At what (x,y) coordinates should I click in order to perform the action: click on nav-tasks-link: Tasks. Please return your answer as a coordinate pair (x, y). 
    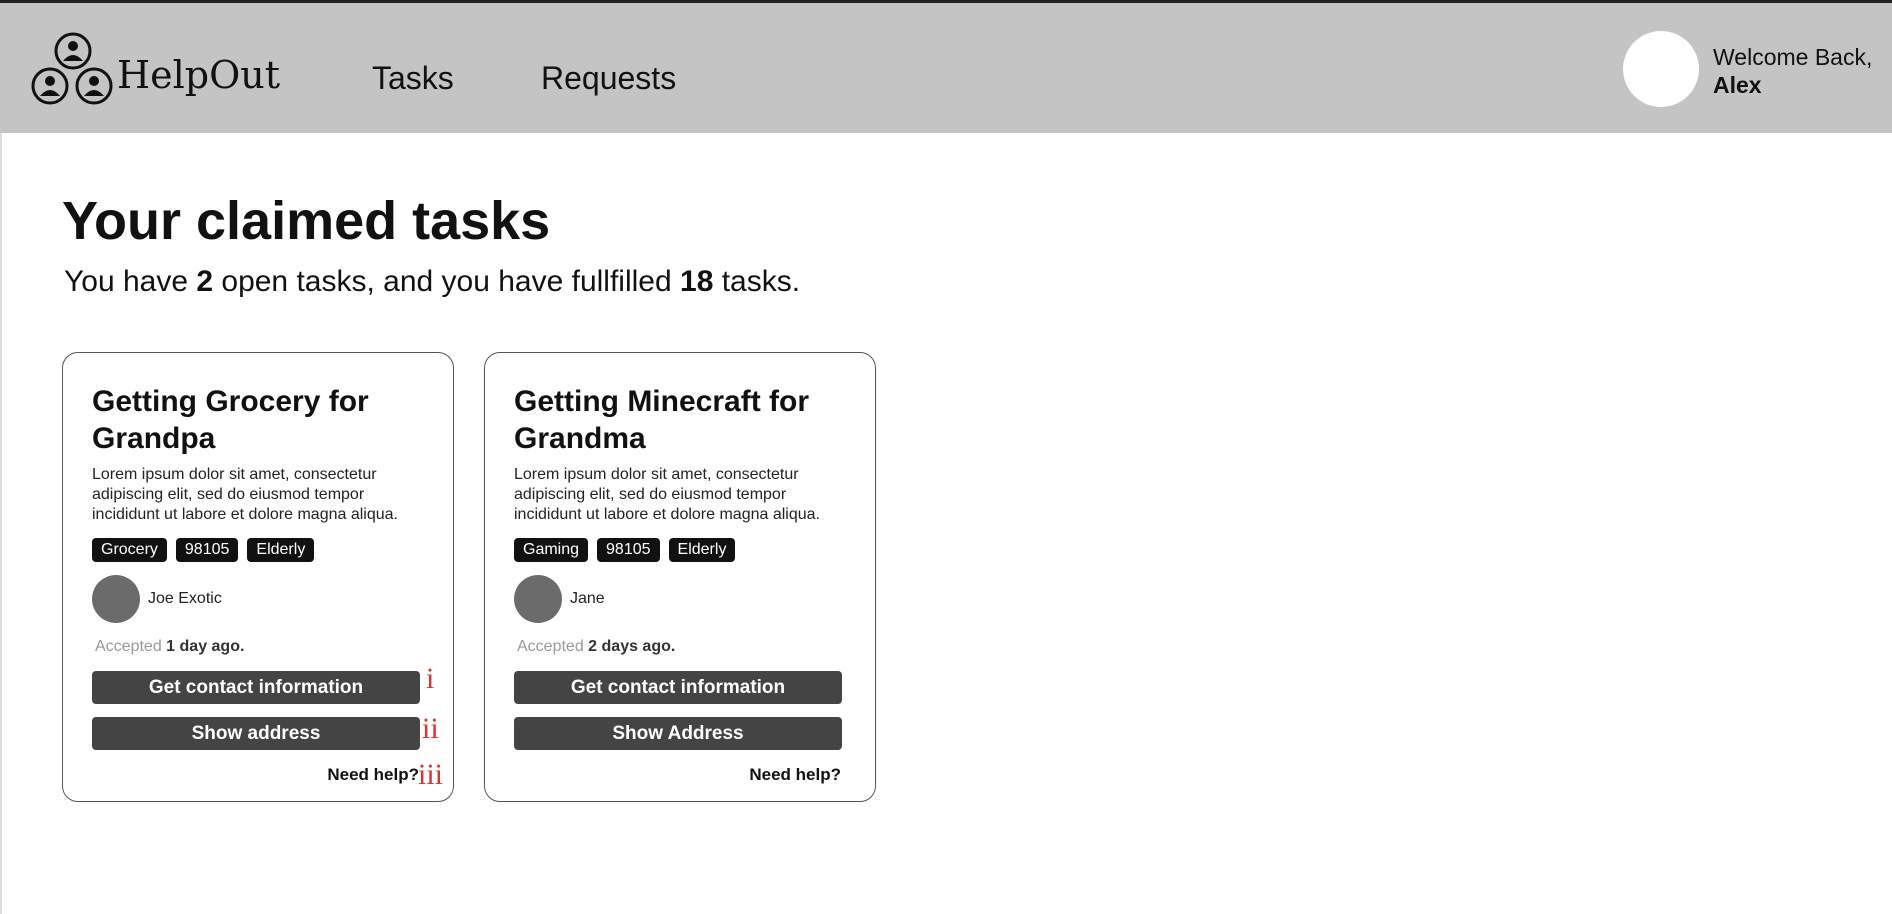
    Looking at the image, I should click on (413, 78).